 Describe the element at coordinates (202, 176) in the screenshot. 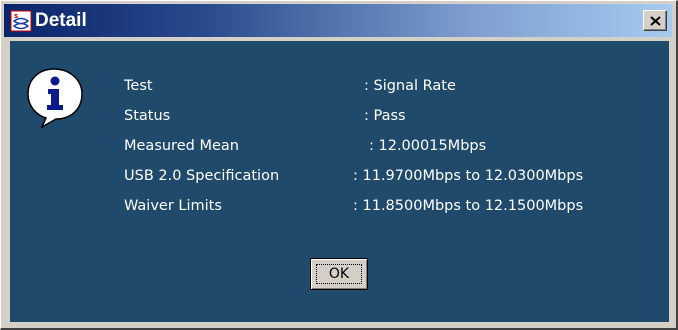

I see `usb-specification-label: USB 2.0 Specification` at that location.